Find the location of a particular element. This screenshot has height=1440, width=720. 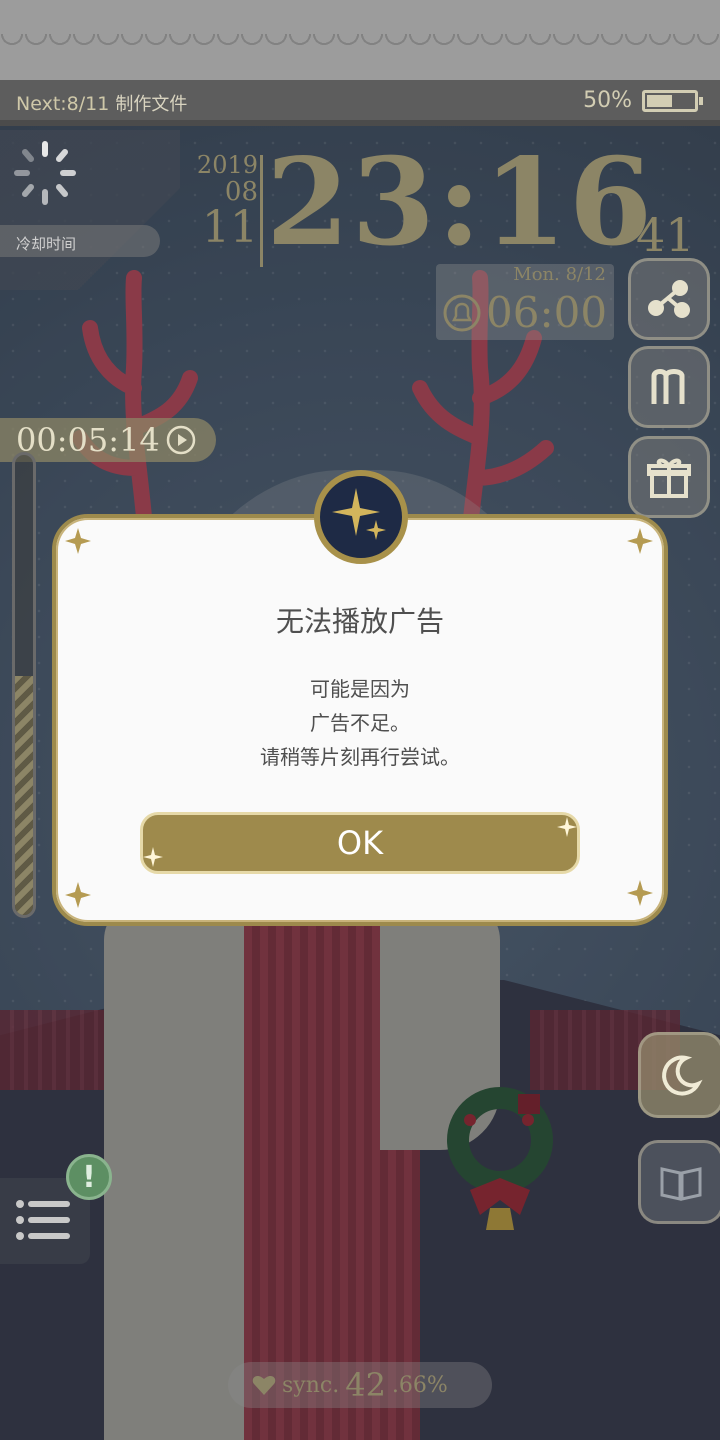

dialog-message-line: 请稍等片刻再行尝试。 is located at coordinates (360, 757).